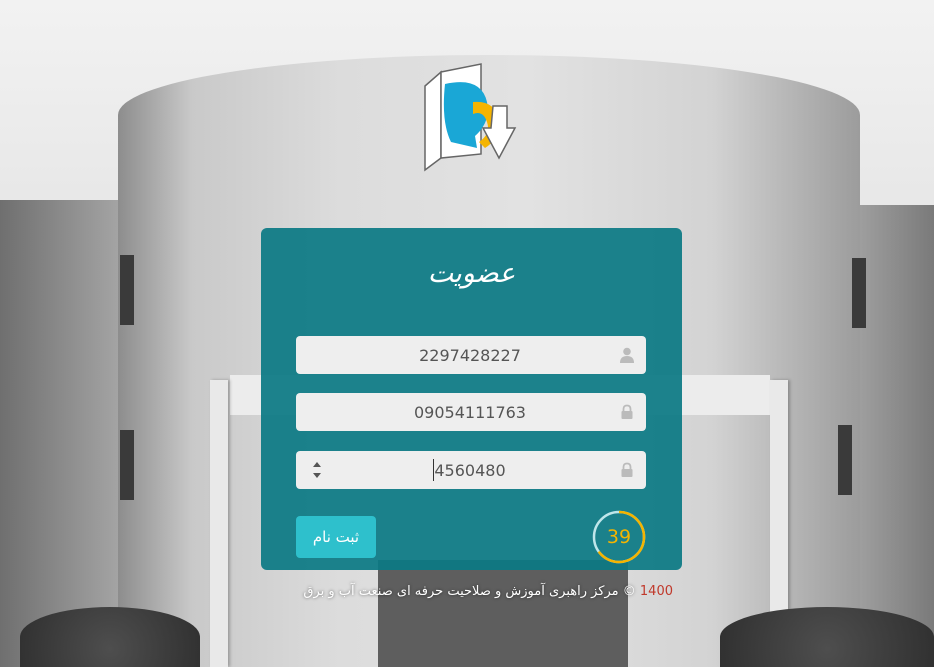  What do you see at coordinates (317, 470) in the screenshot?
I see `number-stepper` at bounding box center [317, 470].